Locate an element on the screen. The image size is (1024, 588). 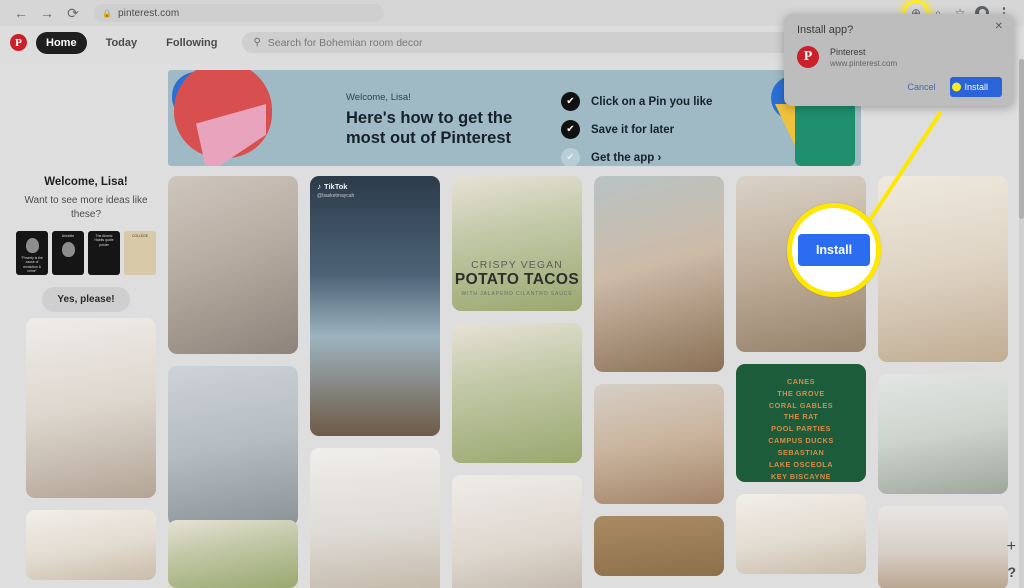
pin-vanity-mirror is located at coordinates (659, 444).